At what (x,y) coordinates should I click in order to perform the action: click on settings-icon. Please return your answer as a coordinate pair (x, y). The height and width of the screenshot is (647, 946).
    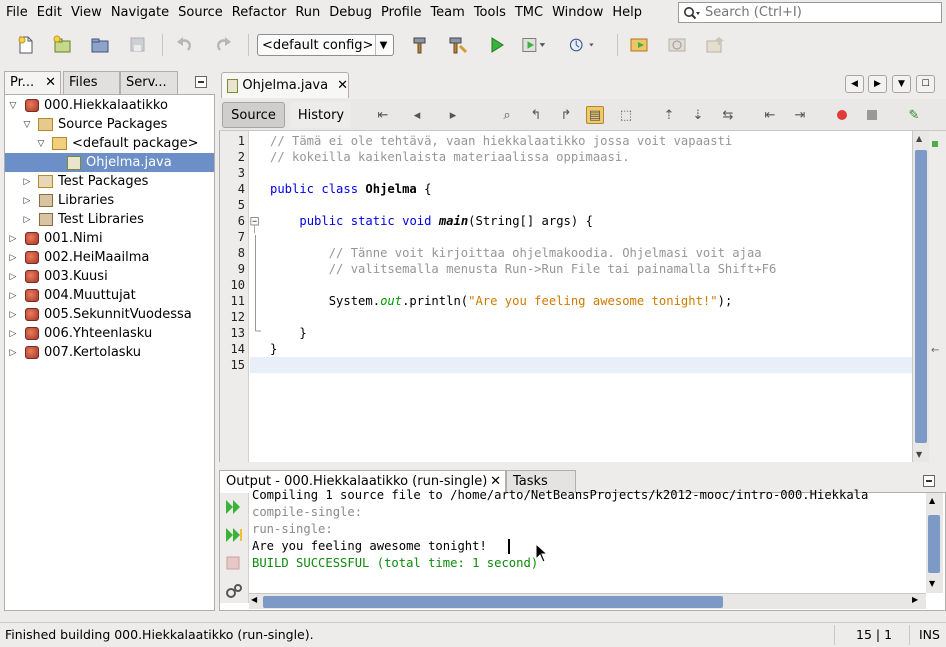
    Looking at the image, I should click on (234, 591).